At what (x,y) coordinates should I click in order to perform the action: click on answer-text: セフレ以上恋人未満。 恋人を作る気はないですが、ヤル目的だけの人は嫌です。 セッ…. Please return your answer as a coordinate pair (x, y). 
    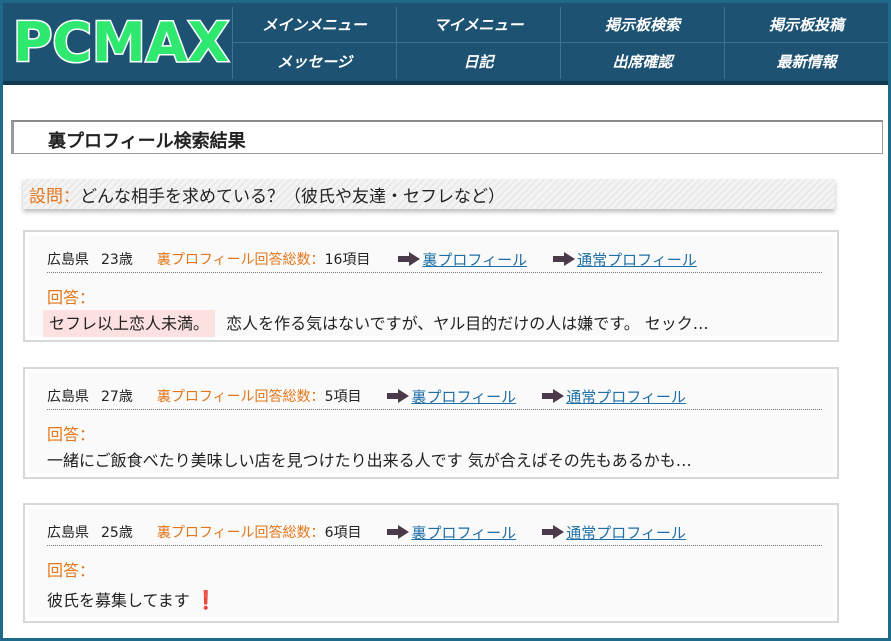
    Looking at the image, I should click on (376, 323).